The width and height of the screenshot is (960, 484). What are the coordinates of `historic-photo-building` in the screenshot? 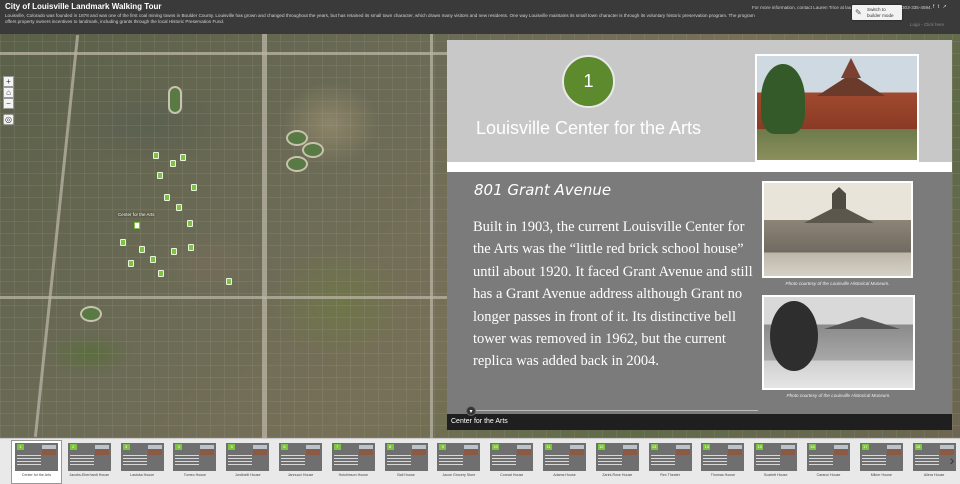 It's located at (838, 342).